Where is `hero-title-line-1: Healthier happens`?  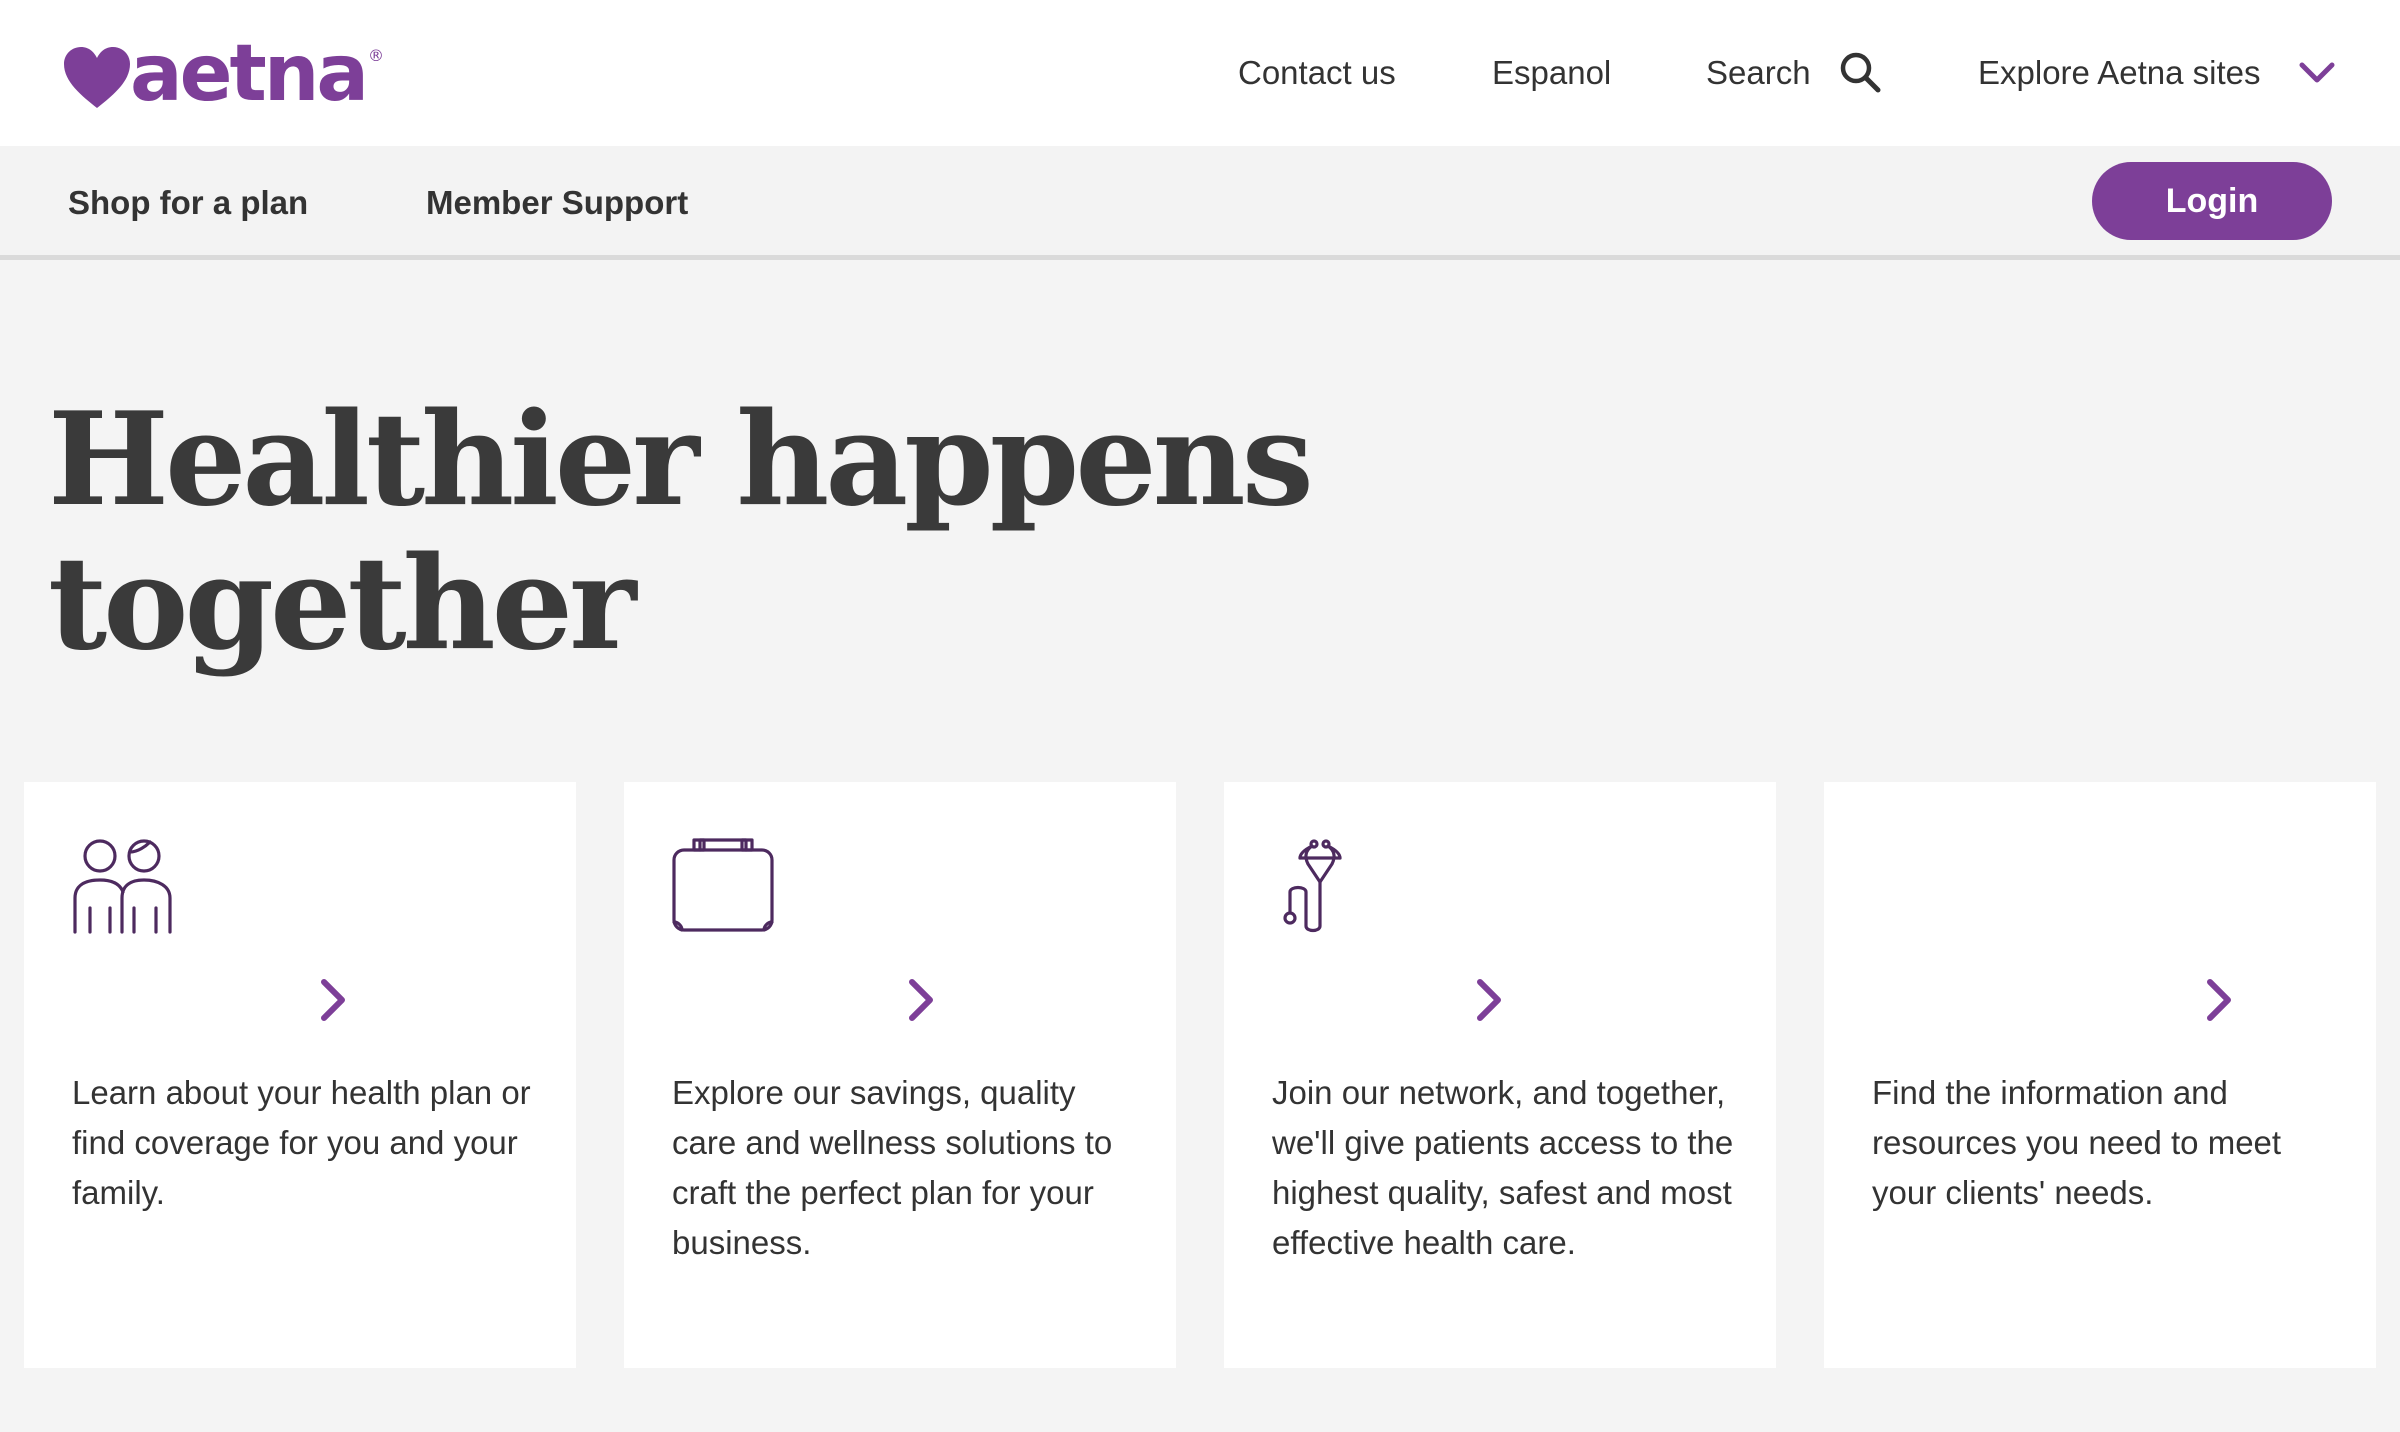 hero-title-line-1: Healthier happens is located at coordinates (681, 460).